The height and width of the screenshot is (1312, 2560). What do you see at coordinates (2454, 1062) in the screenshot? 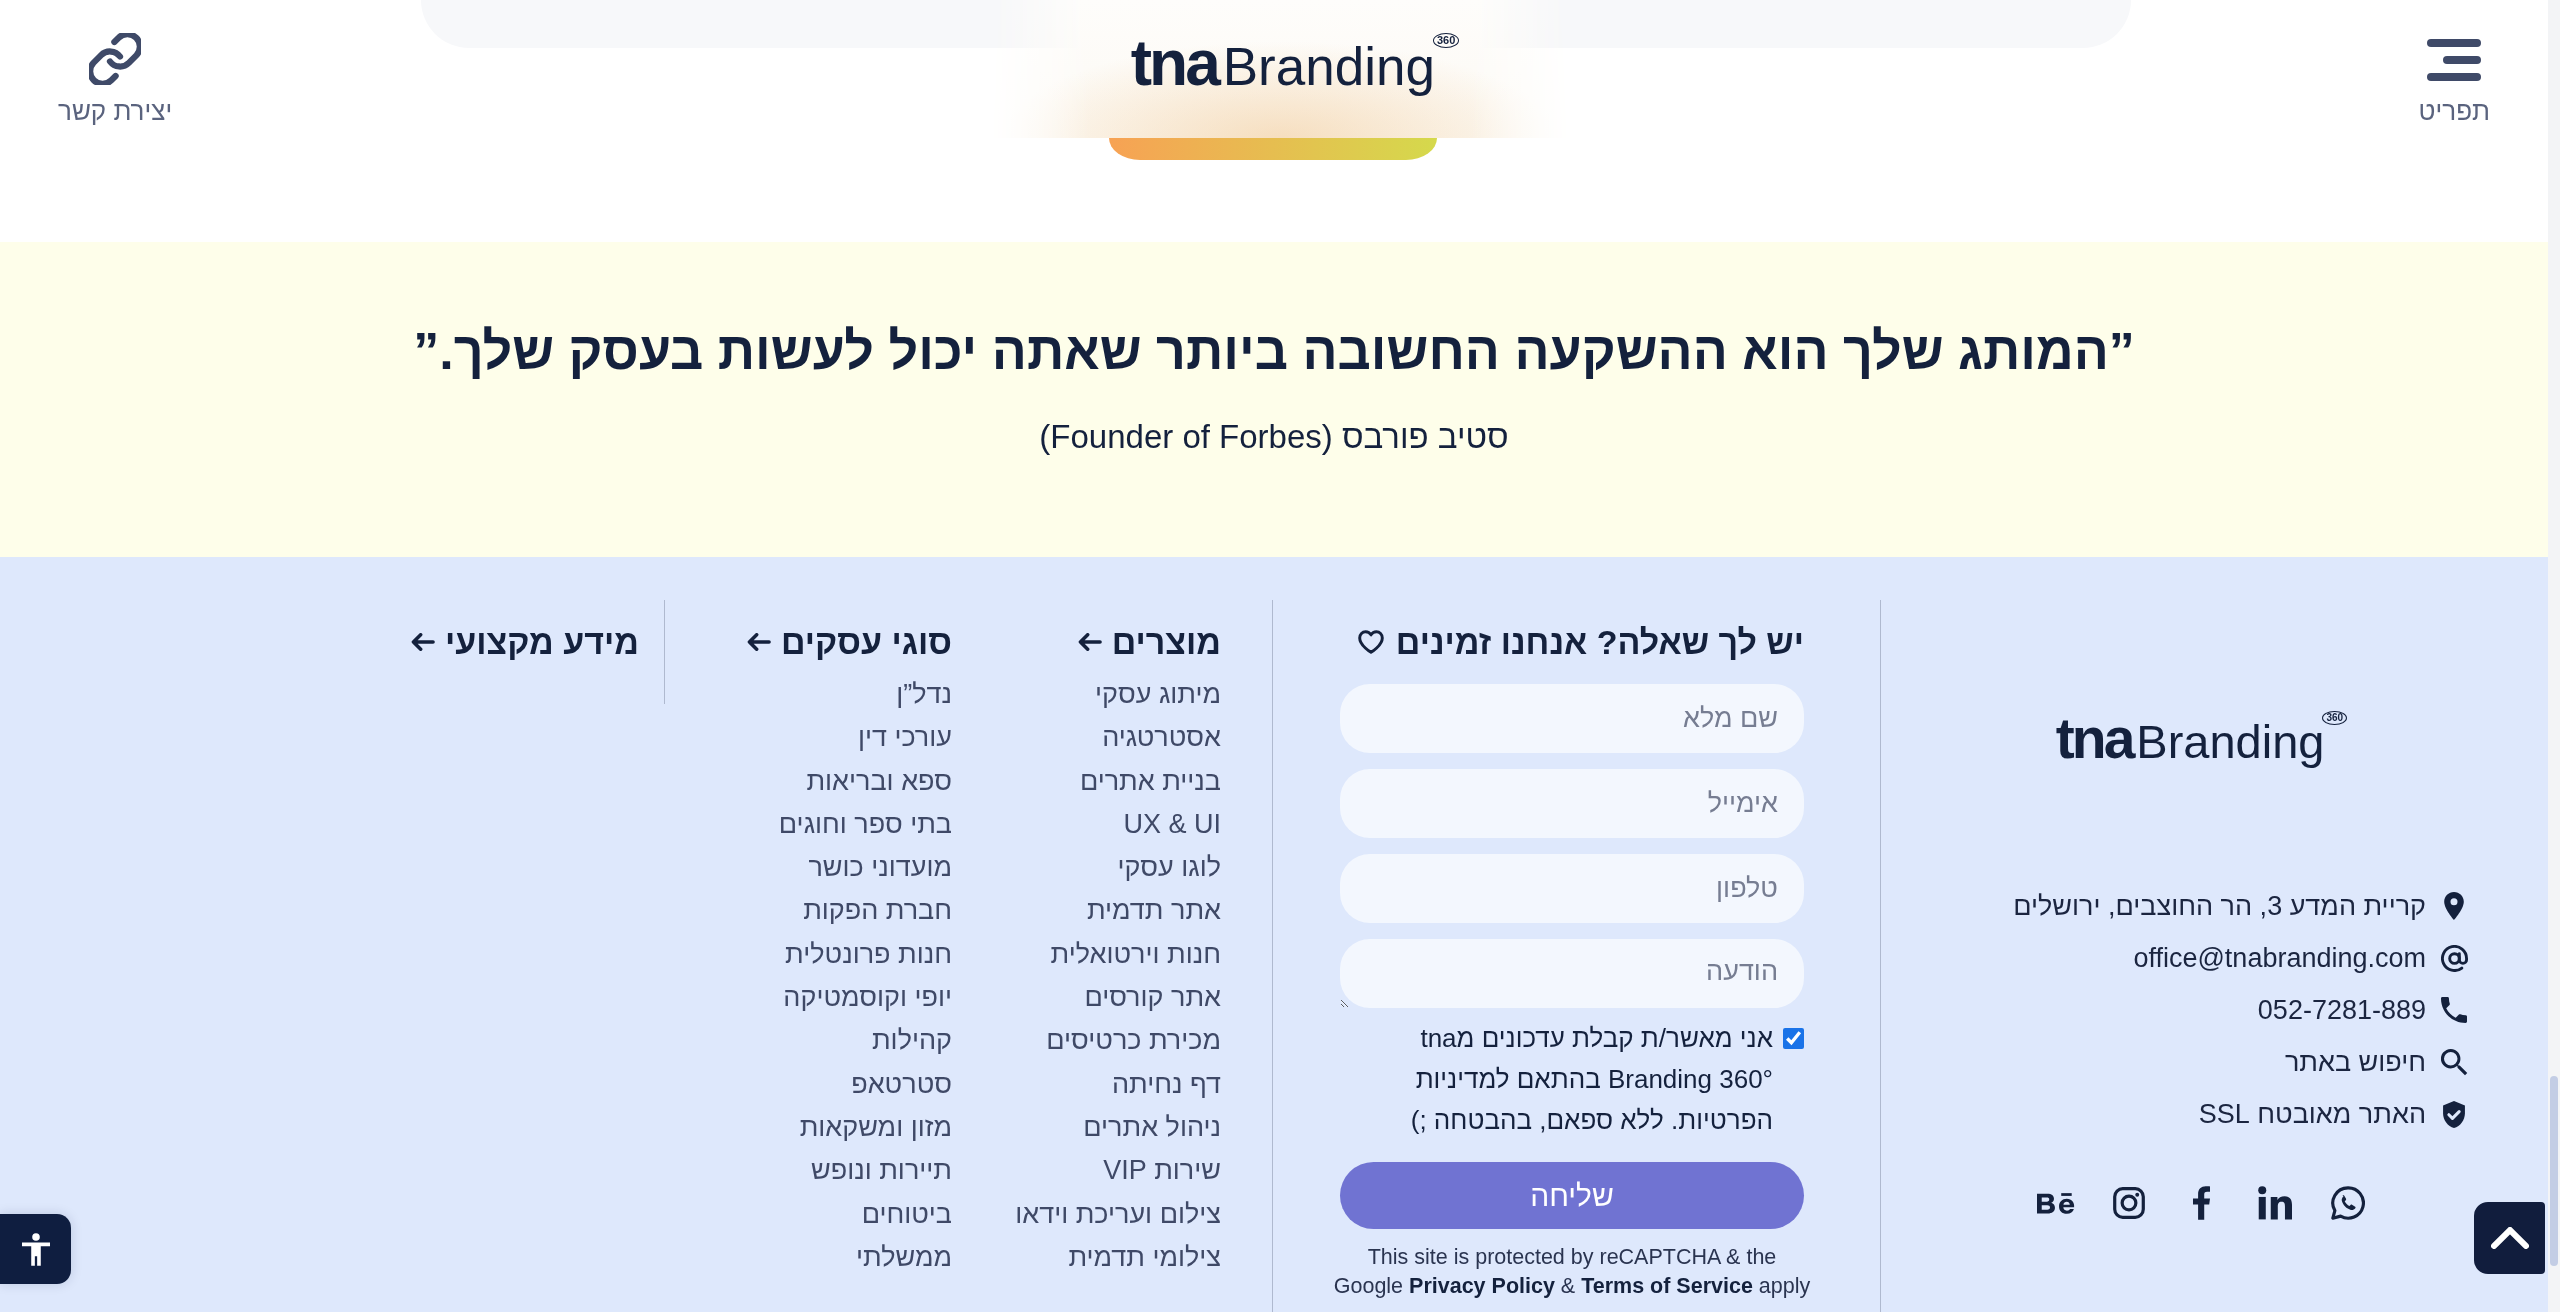
I see `search-icon` at bounding box center [2454, 1062].